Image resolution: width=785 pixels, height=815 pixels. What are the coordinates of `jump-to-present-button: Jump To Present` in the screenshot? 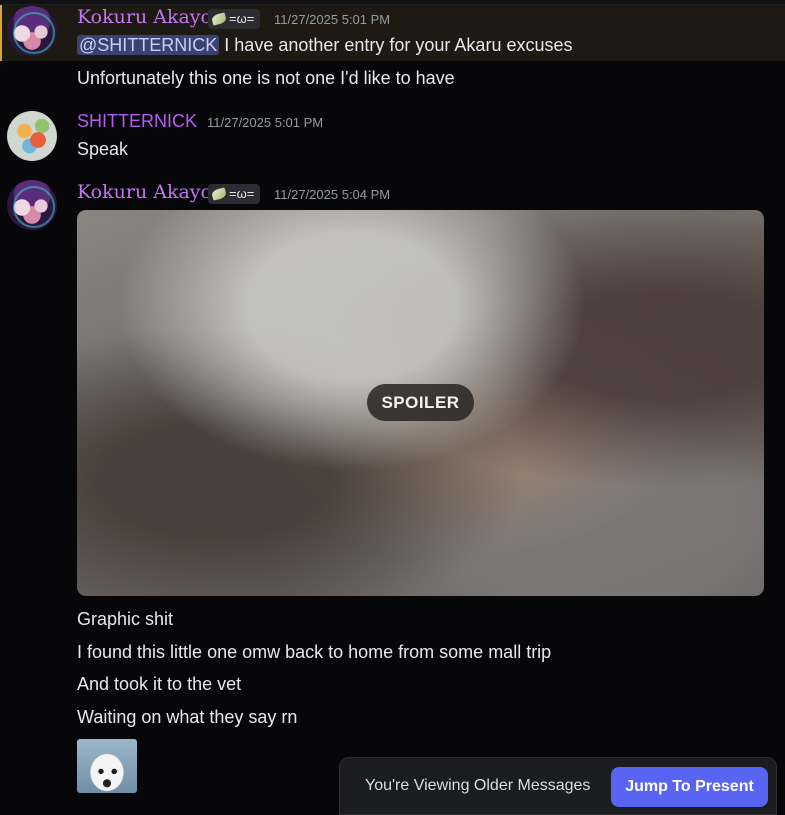 It's located at (689, 787).